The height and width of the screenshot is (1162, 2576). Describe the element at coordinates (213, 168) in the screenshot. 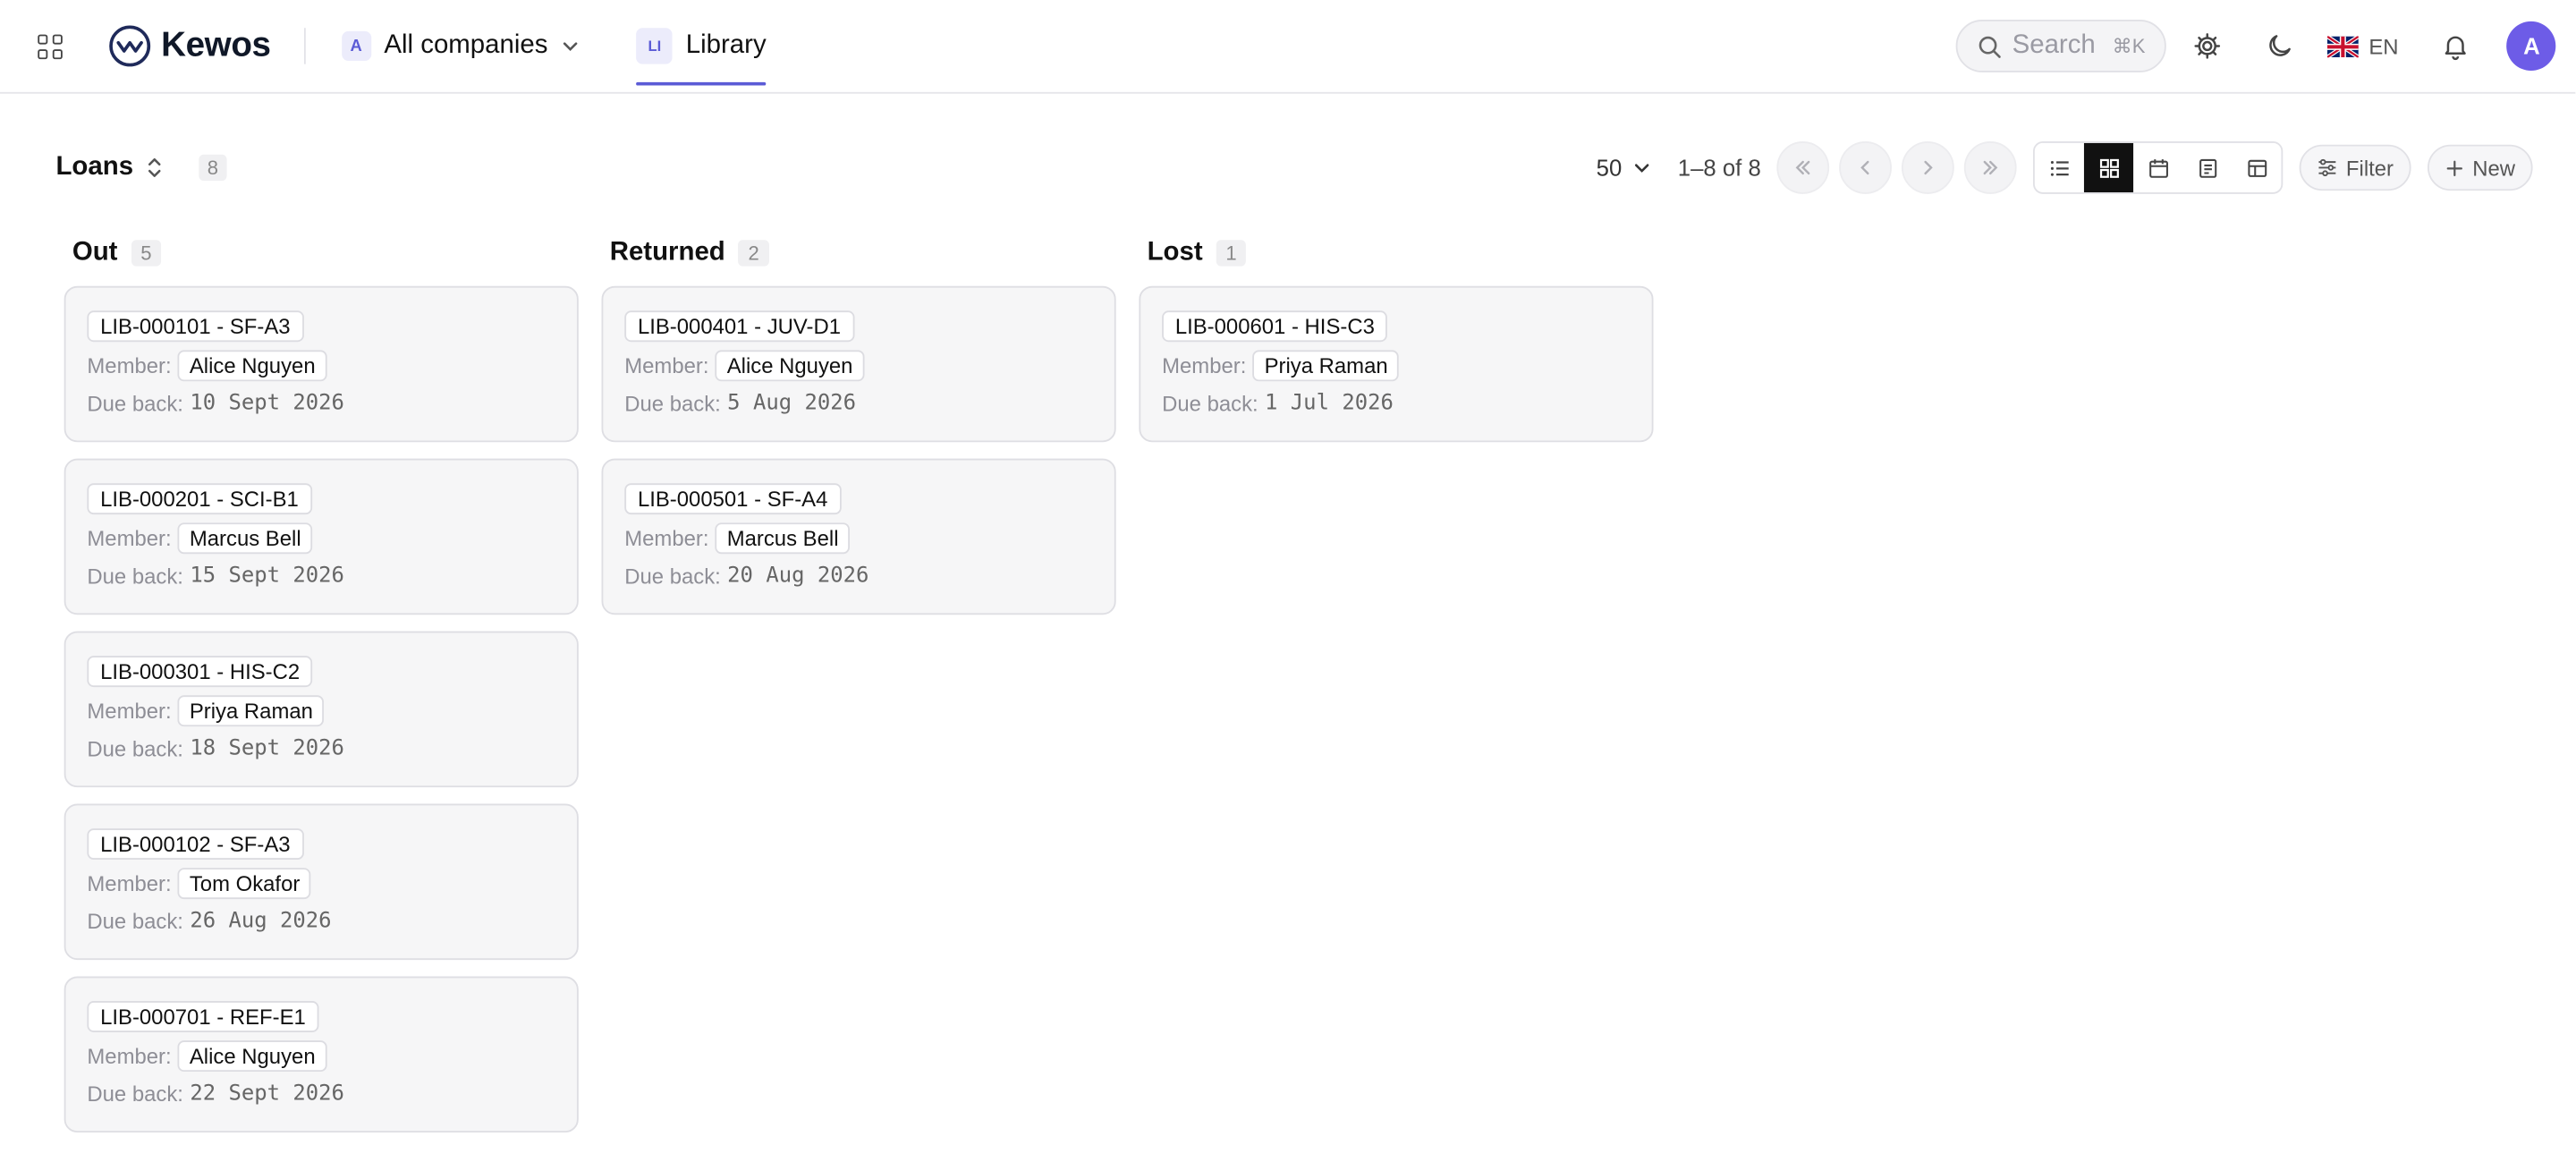

I see `record-count-badge: 8` at that location.